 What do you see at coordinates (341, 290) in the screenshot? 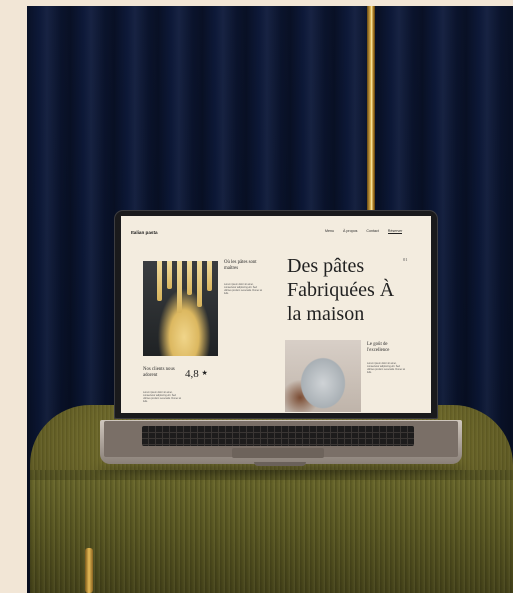
I see `hero-title: Des pâtes Fabriquées À la maison` at bounding box center [341, 290].